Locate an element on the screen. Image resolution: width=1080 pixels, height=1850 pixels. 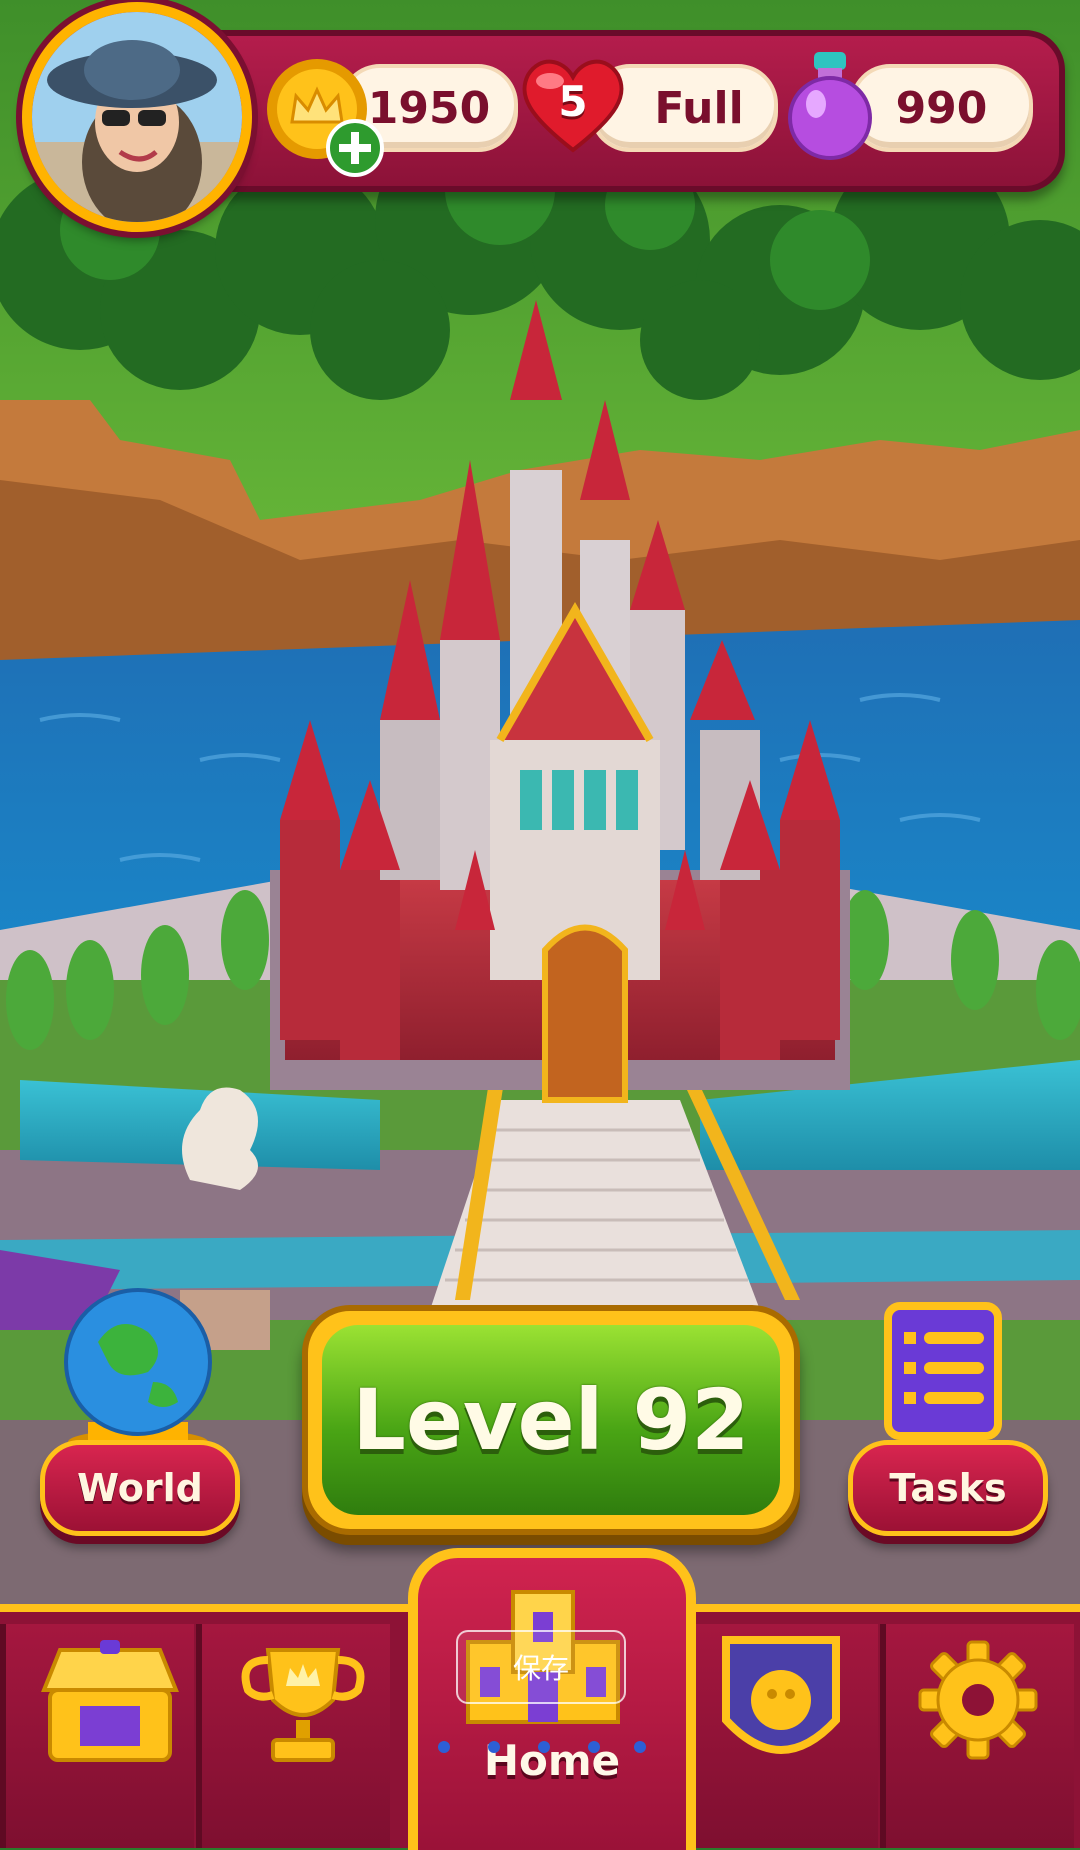
shop-icon is located at coordinates (110, 1701).